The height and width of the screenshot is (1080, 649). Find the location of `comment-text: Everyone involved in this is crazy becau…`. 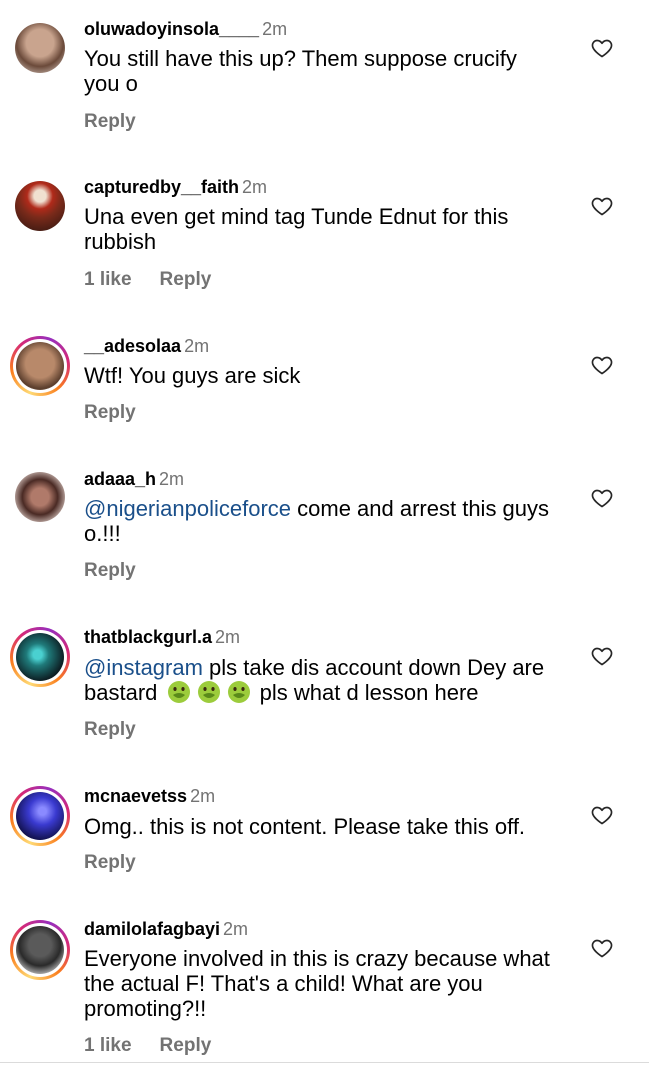

comment-text: Everyone involved in this is crazy becau… is located at coordinates (317, 983).